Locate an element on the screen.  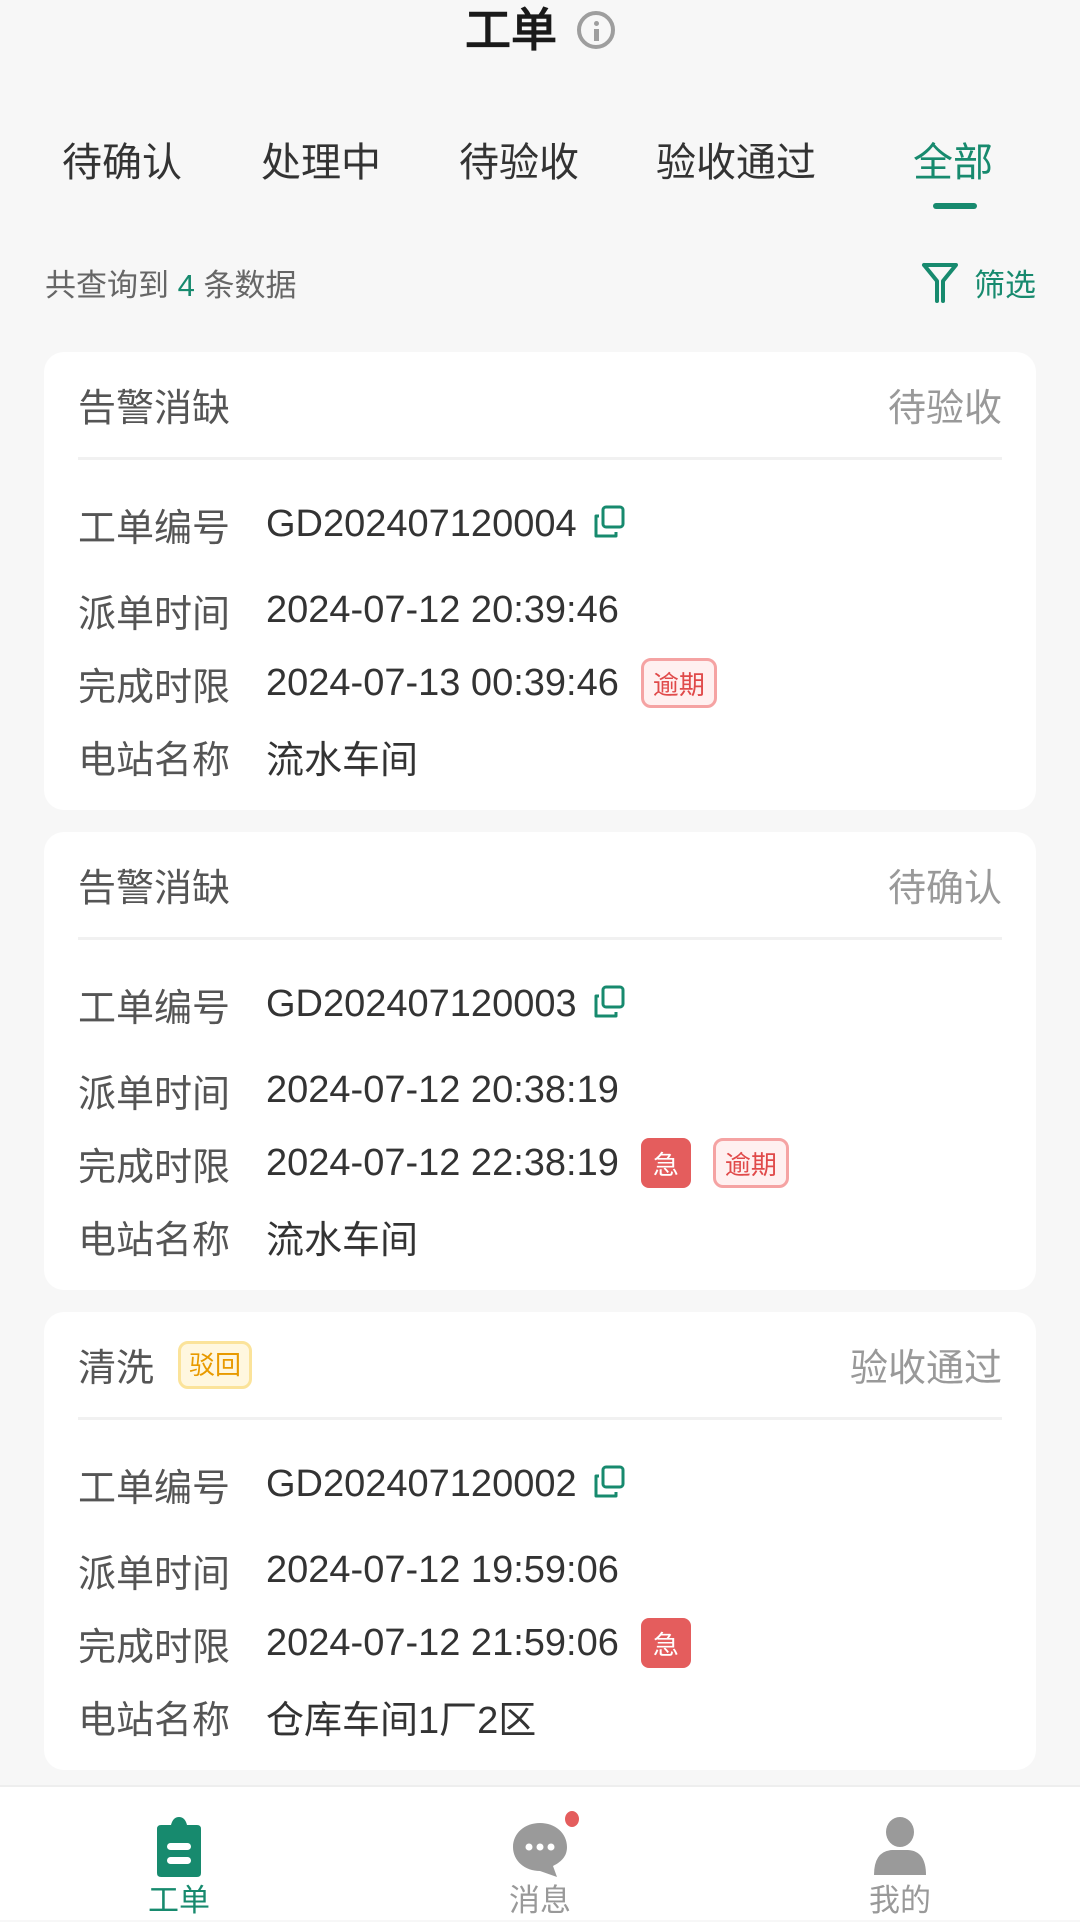
rejected-tag: 驳回 is located at coordinates (215, 1364).